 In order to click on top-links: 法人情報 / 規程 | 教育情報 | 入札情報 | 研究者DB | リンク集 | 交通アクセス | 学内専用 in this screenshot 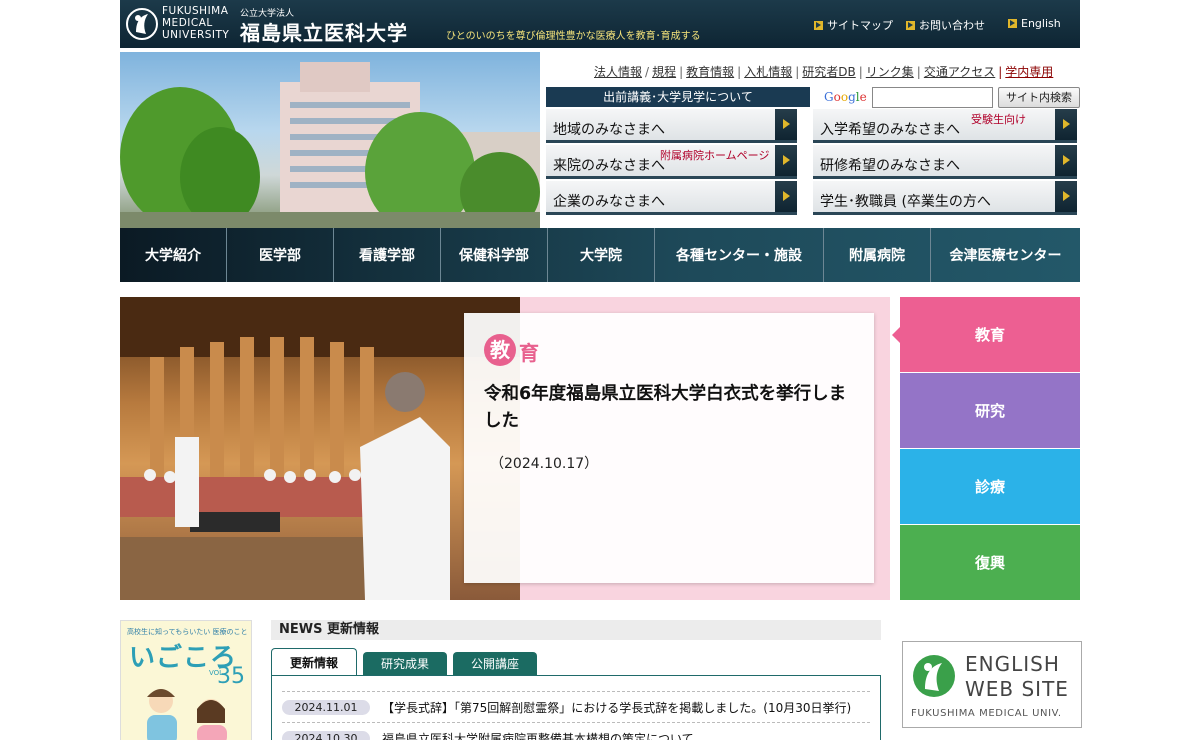, I will do `click(824, 72)`.